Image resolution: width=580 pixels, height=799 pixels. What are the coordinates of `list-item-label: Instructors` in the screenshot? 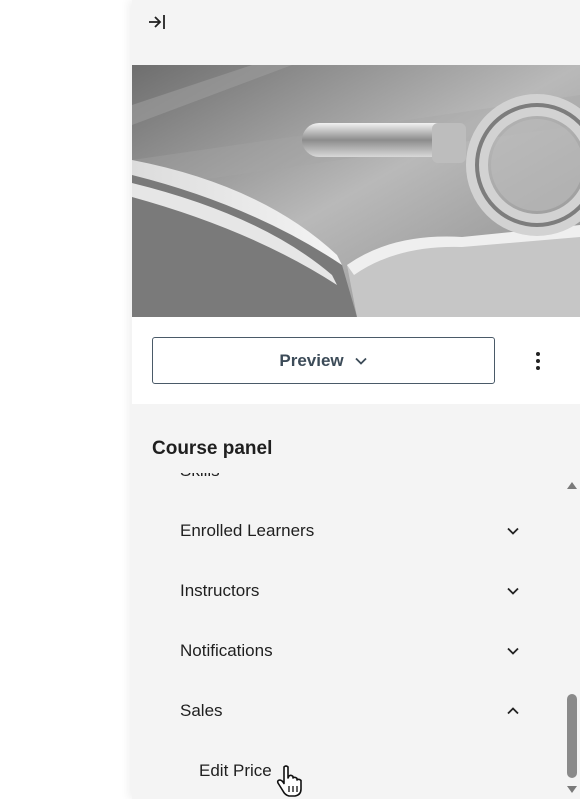 It's located at (220, 590).